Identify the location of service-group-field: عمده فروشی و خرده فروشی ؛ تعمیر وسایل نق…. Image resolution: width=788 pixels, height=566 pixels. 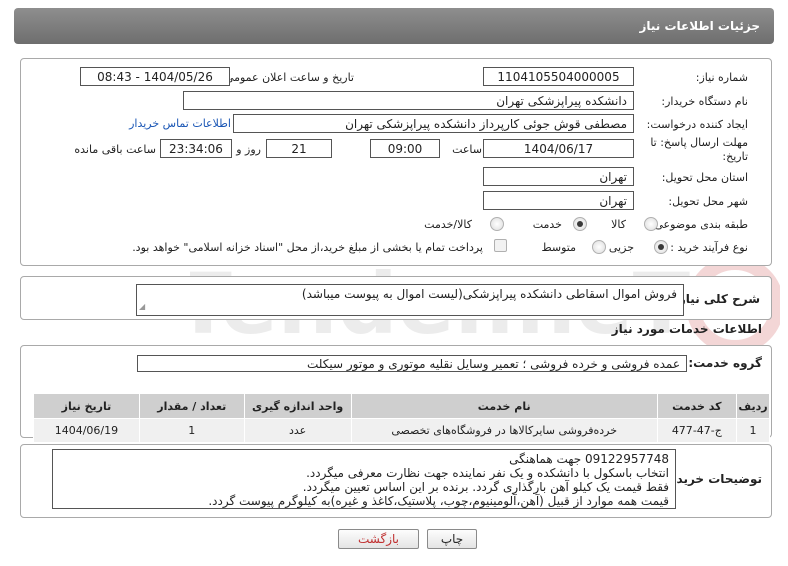
(412, 363).